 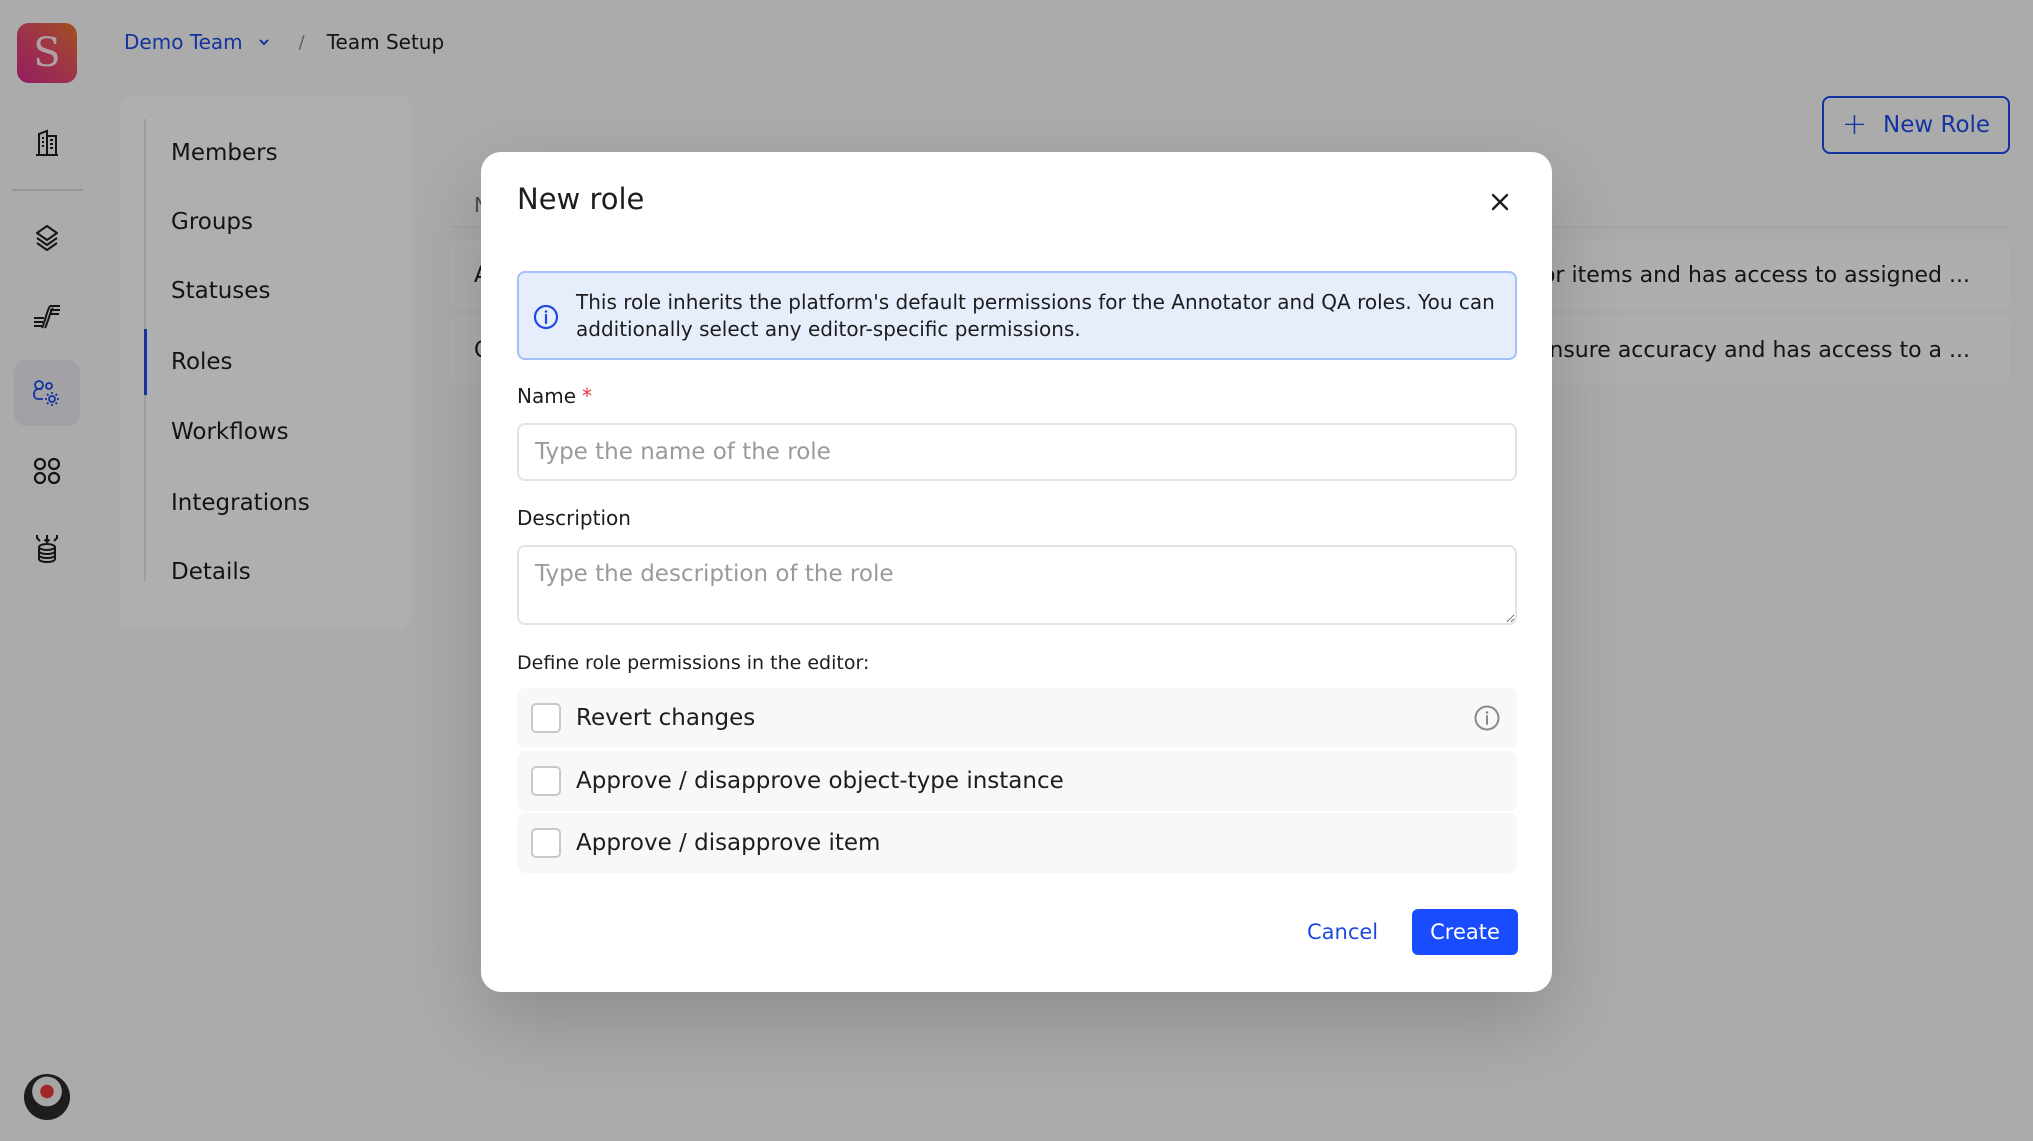 I want to click on permissions-label: Define role permissions in the editor:, so click(x=693, y=663).